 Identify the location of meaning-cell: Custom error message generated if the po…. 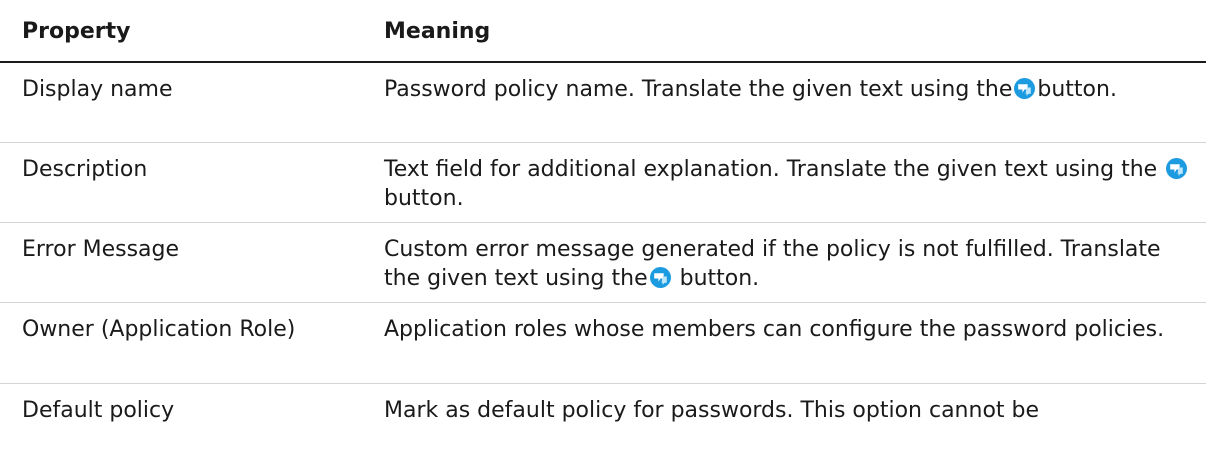
(785, 262).